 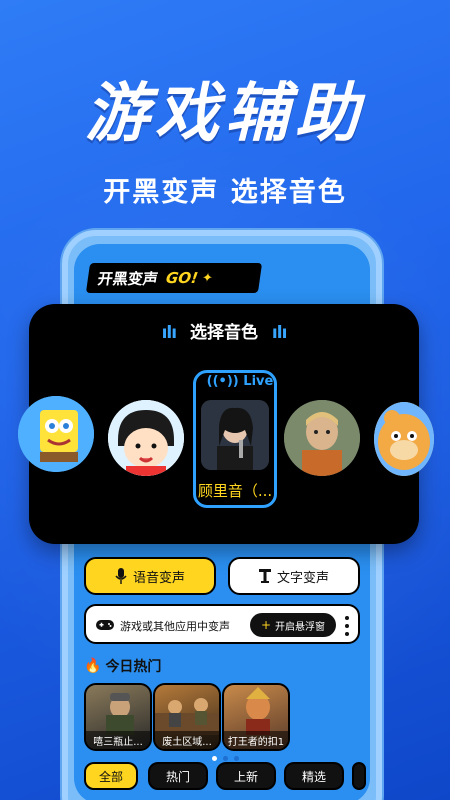 What do you see at coordinates (246, 776) in the screenshot?
I see `filter-chip-new: 上新` at bounding box center [246, 776].